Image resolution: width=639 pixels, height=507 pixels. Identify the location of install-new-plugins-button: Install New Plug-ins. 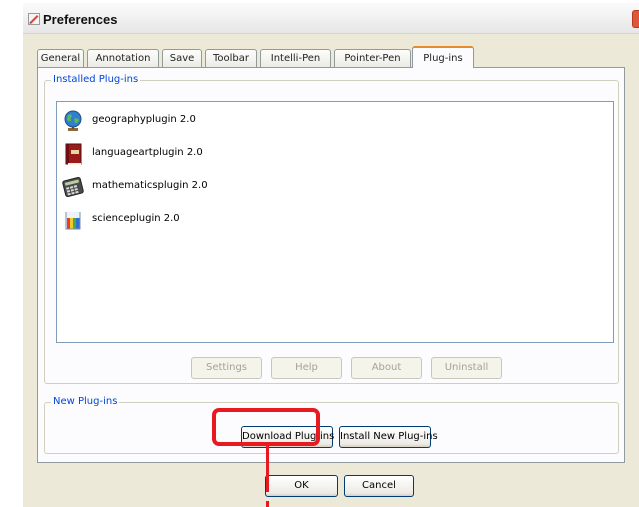
(388, 437).